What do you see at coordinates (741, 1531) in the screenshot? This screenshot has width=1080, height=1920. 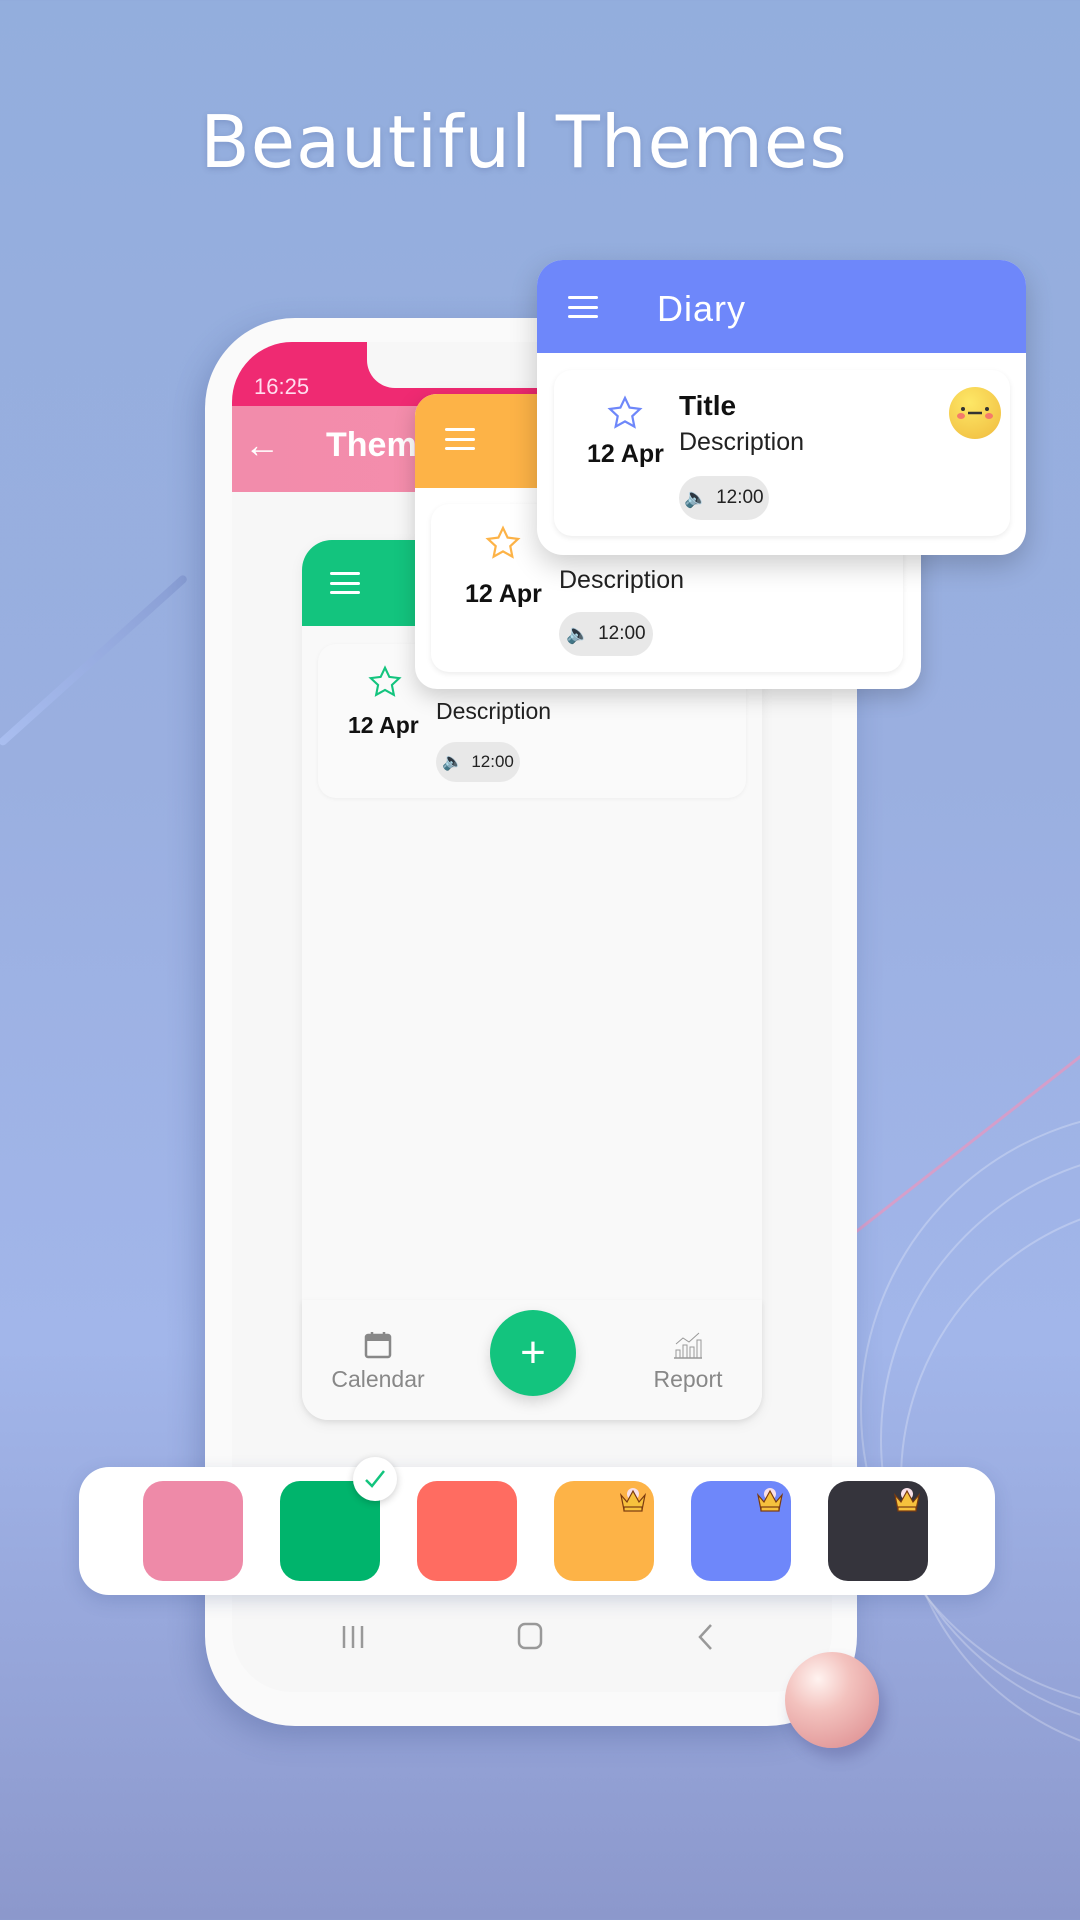 I see `theme-swatch-blue` at bounding box center [741, 1531].